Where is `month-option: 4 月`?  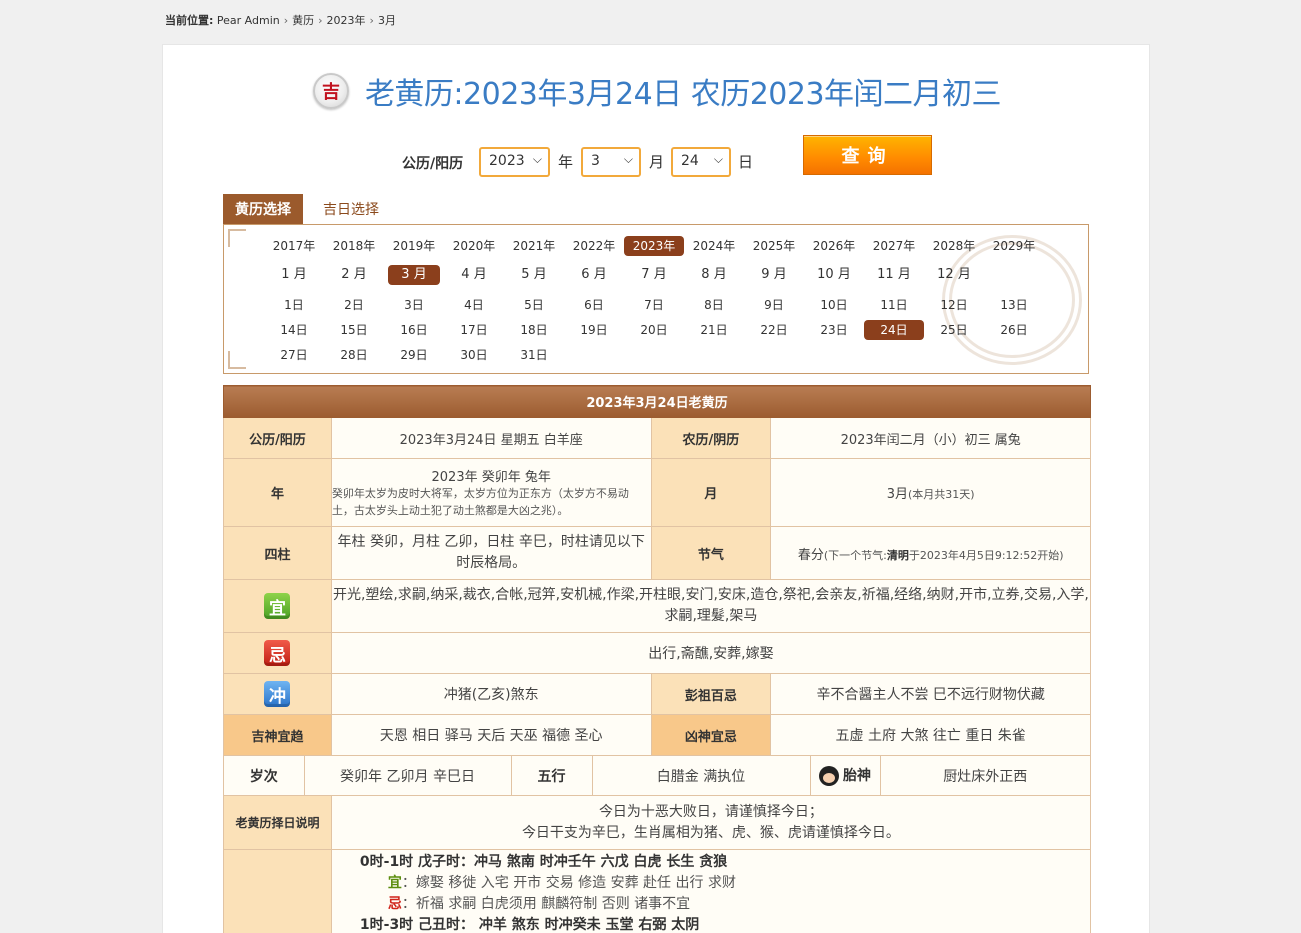 month-option: 4 月 is located at coordinates (474, 275).